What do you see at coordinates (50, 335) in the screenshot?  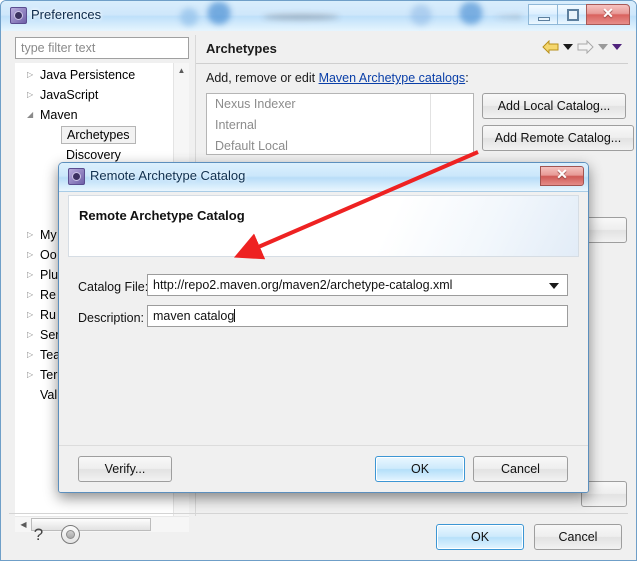 I see `sidebar-item-label: Ser` at bounding box center [50, 335].